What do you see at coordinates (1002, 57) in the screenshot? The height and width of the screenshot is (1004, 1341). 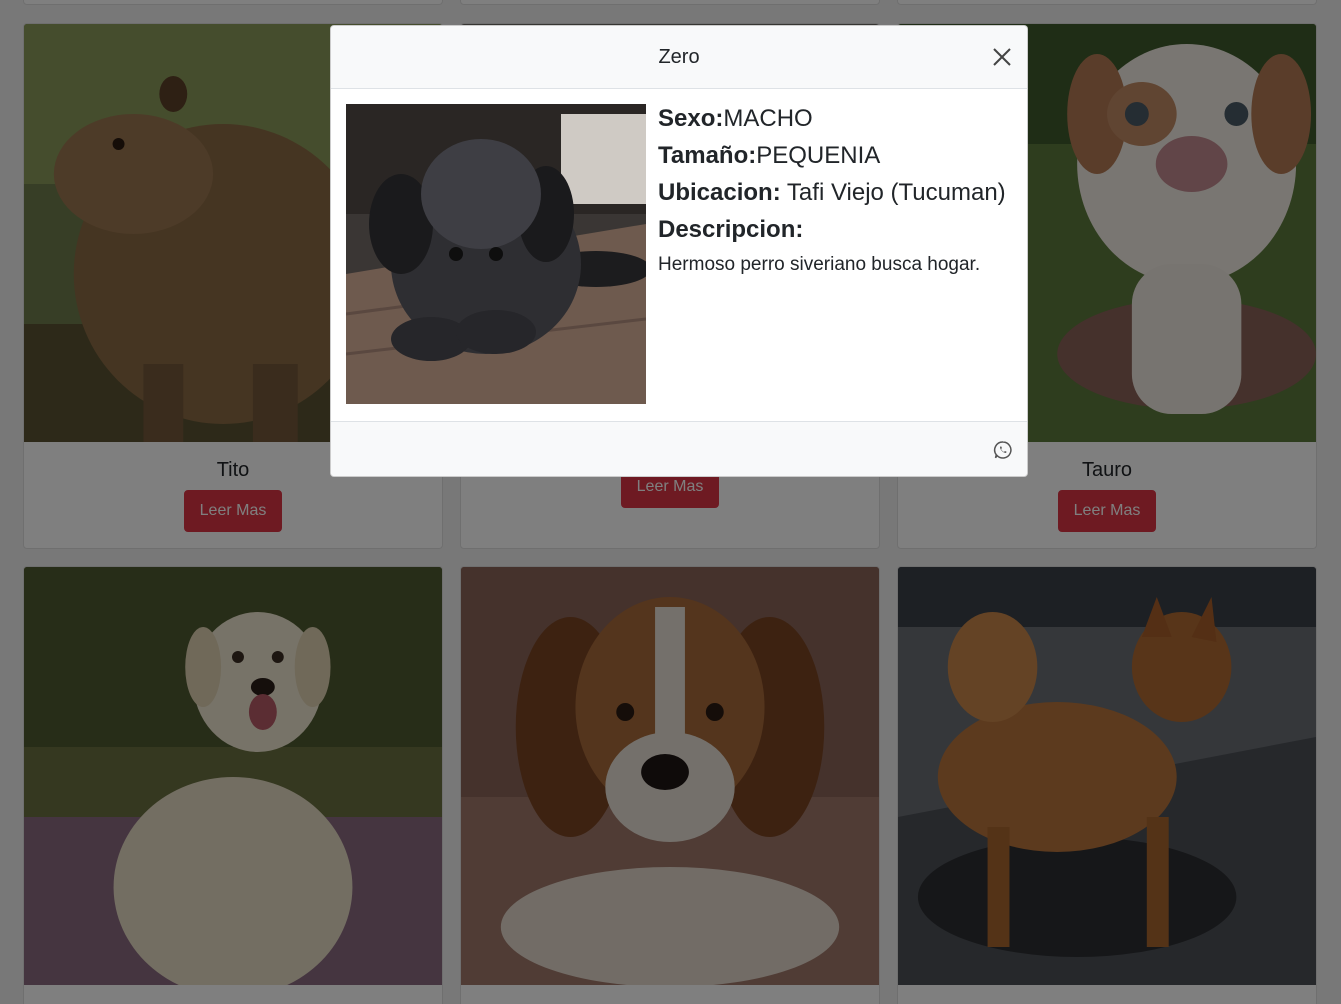 I see `close-icon` at bounding box center [1002, 57].